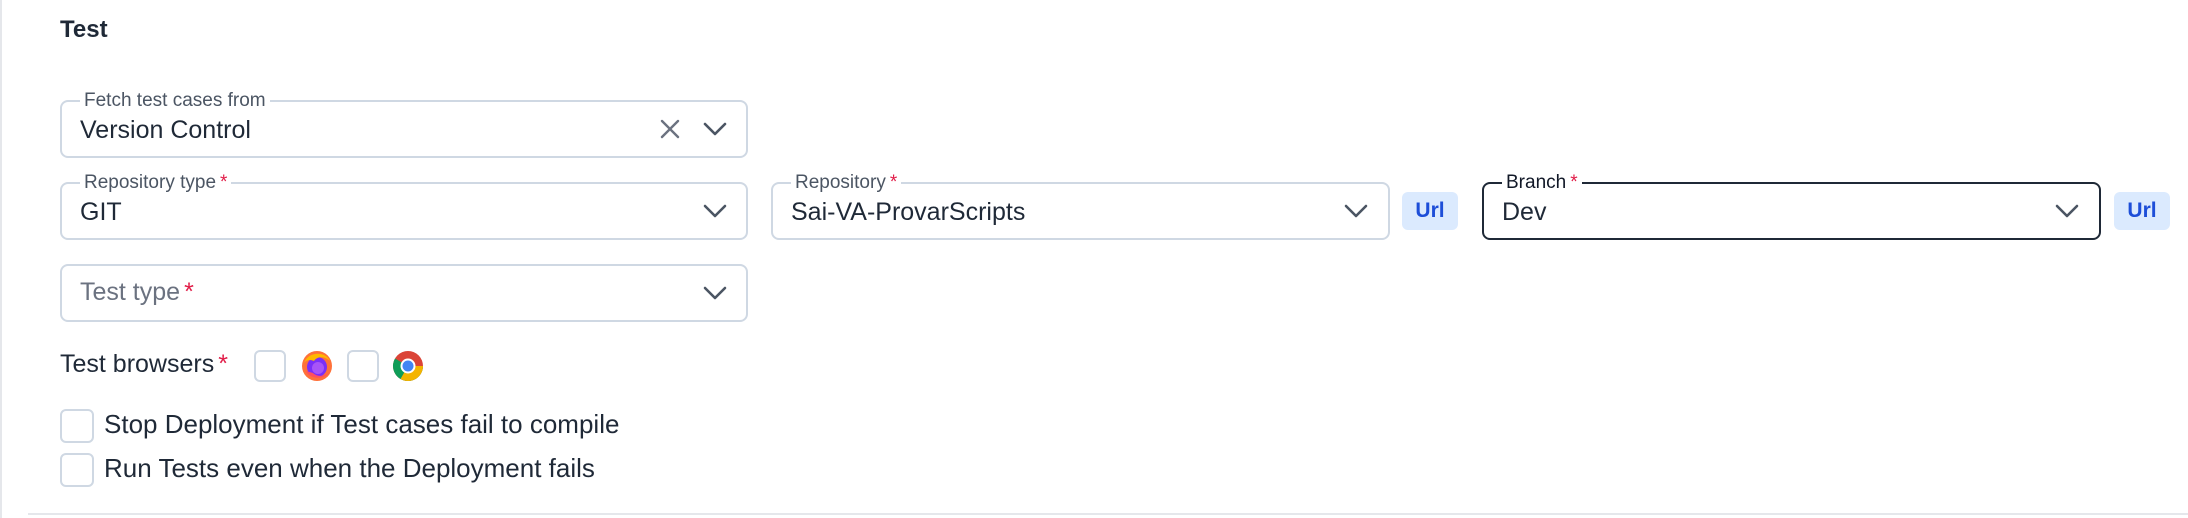 The height and width of the screenshot is (518, 2188). I want to click on test-browsers-label: Test browsers *, so click(144, 364).